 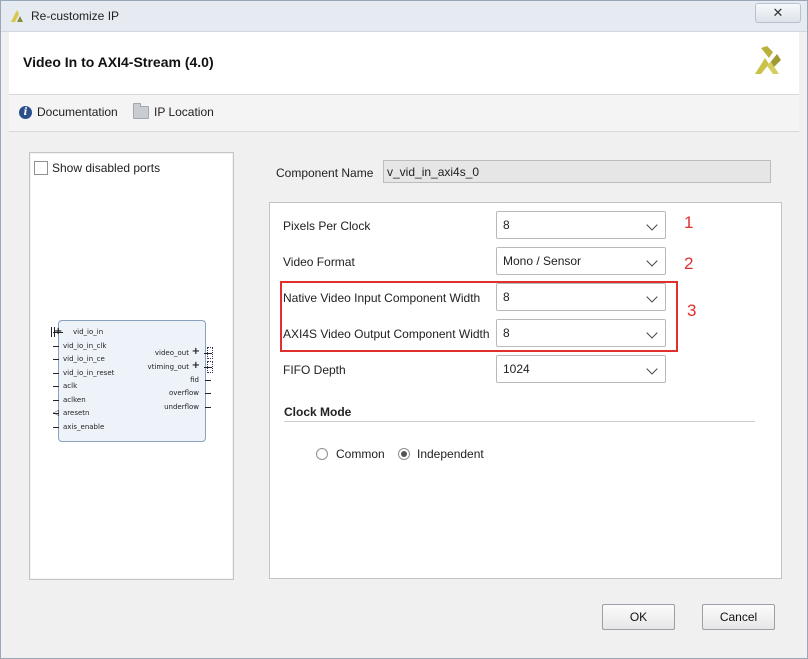 What do you see at coordinates (689, 222) in the screenshot?
I see `annotation-1: 1` at bounding box center [689, 222].